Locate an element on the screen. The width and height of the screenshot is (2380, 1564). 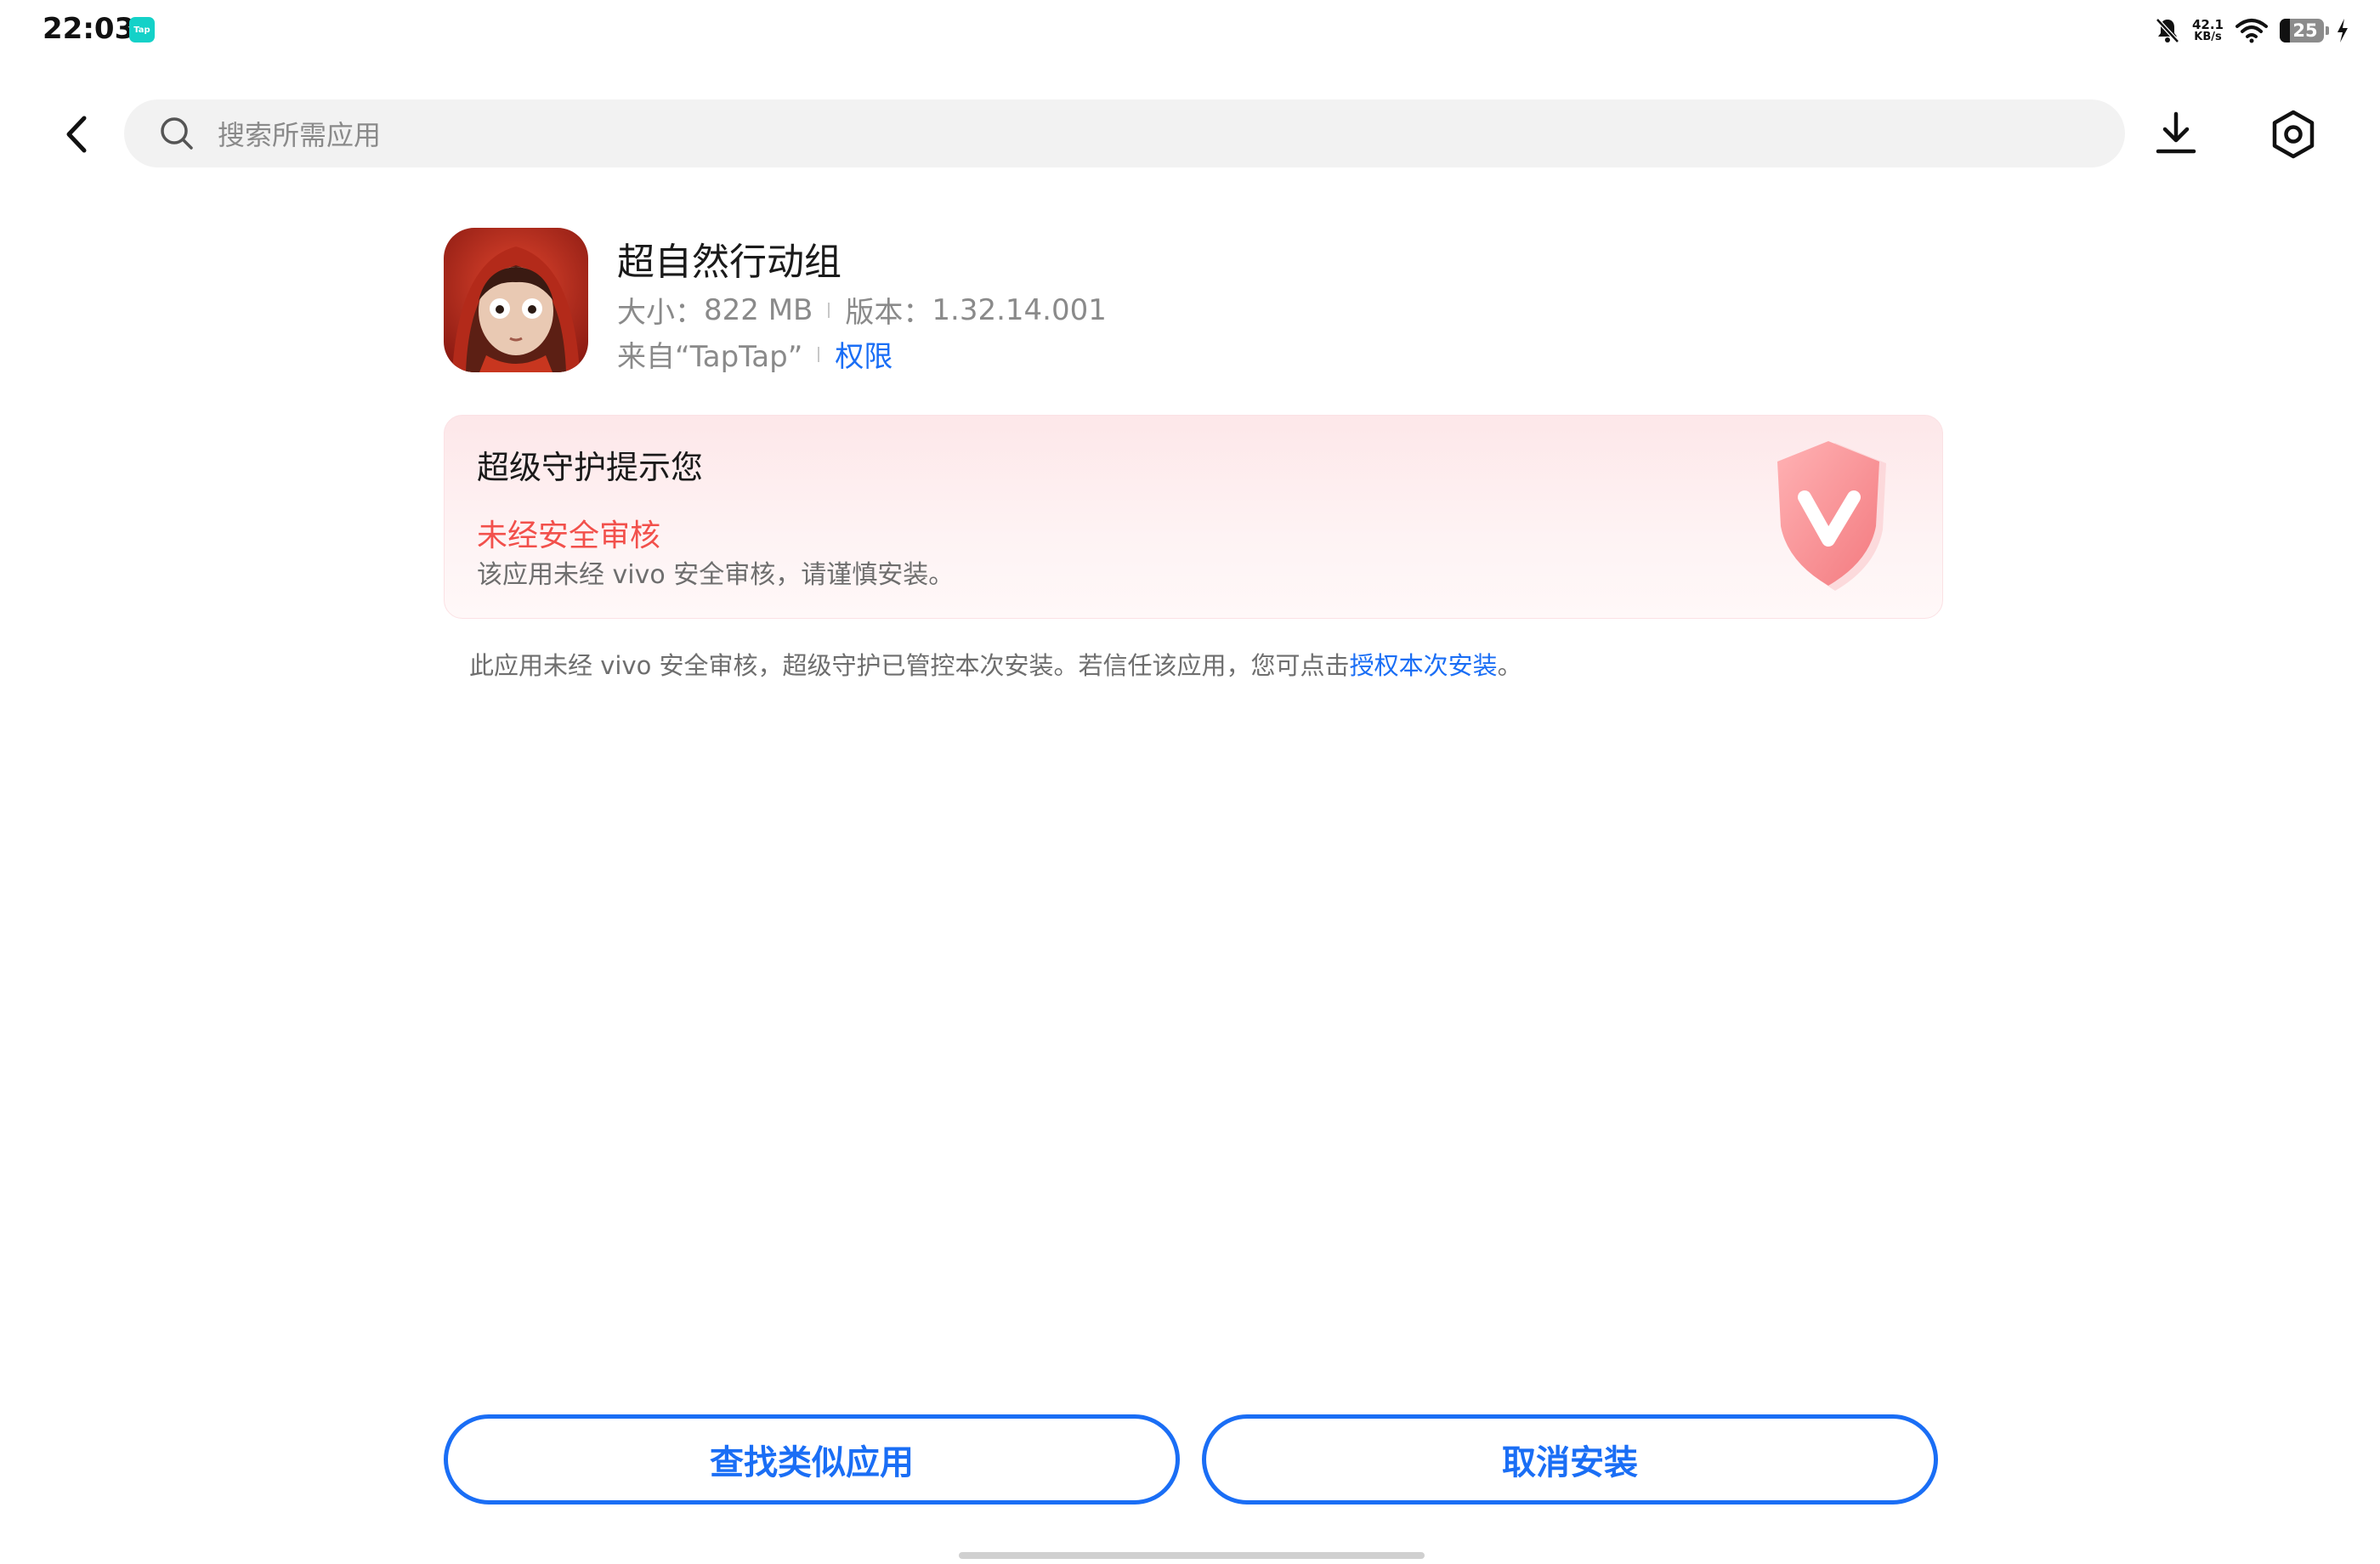
app-source-row: 来自“TapTap” 权限 is located at coordinates (754, 354).